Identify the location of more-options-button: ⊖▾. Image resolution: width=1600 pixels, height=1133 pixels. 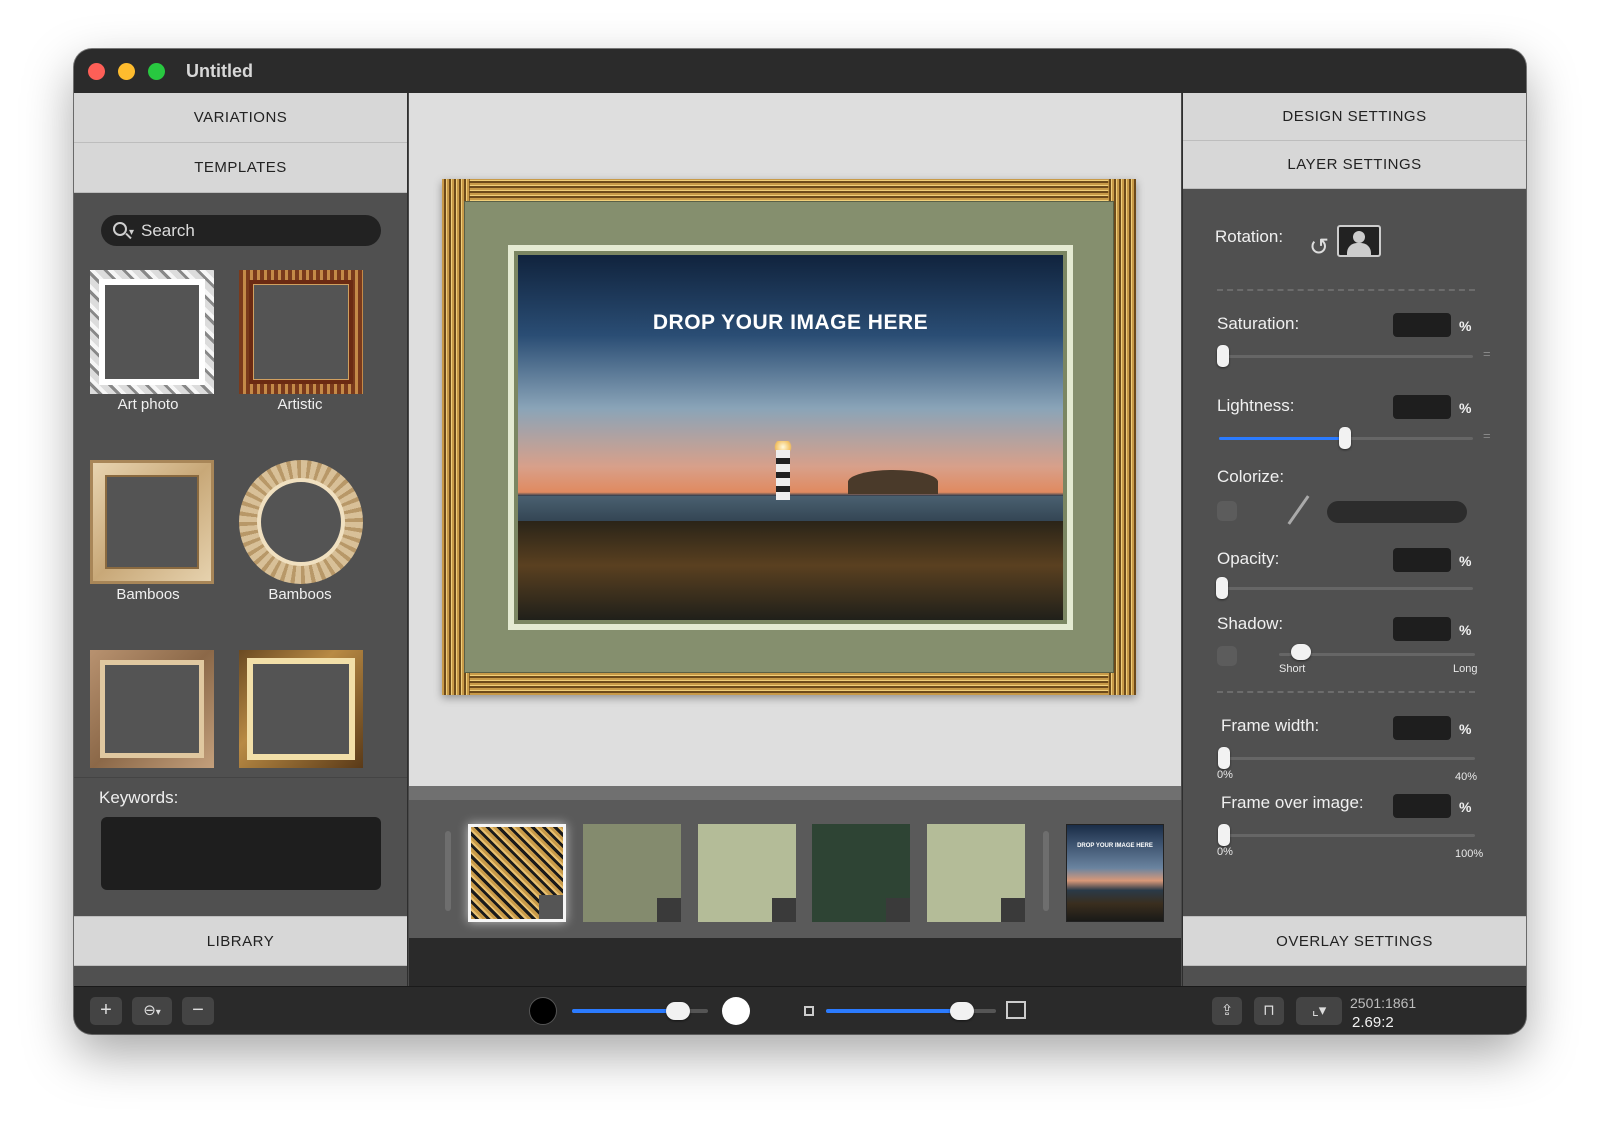
(152, 1011).